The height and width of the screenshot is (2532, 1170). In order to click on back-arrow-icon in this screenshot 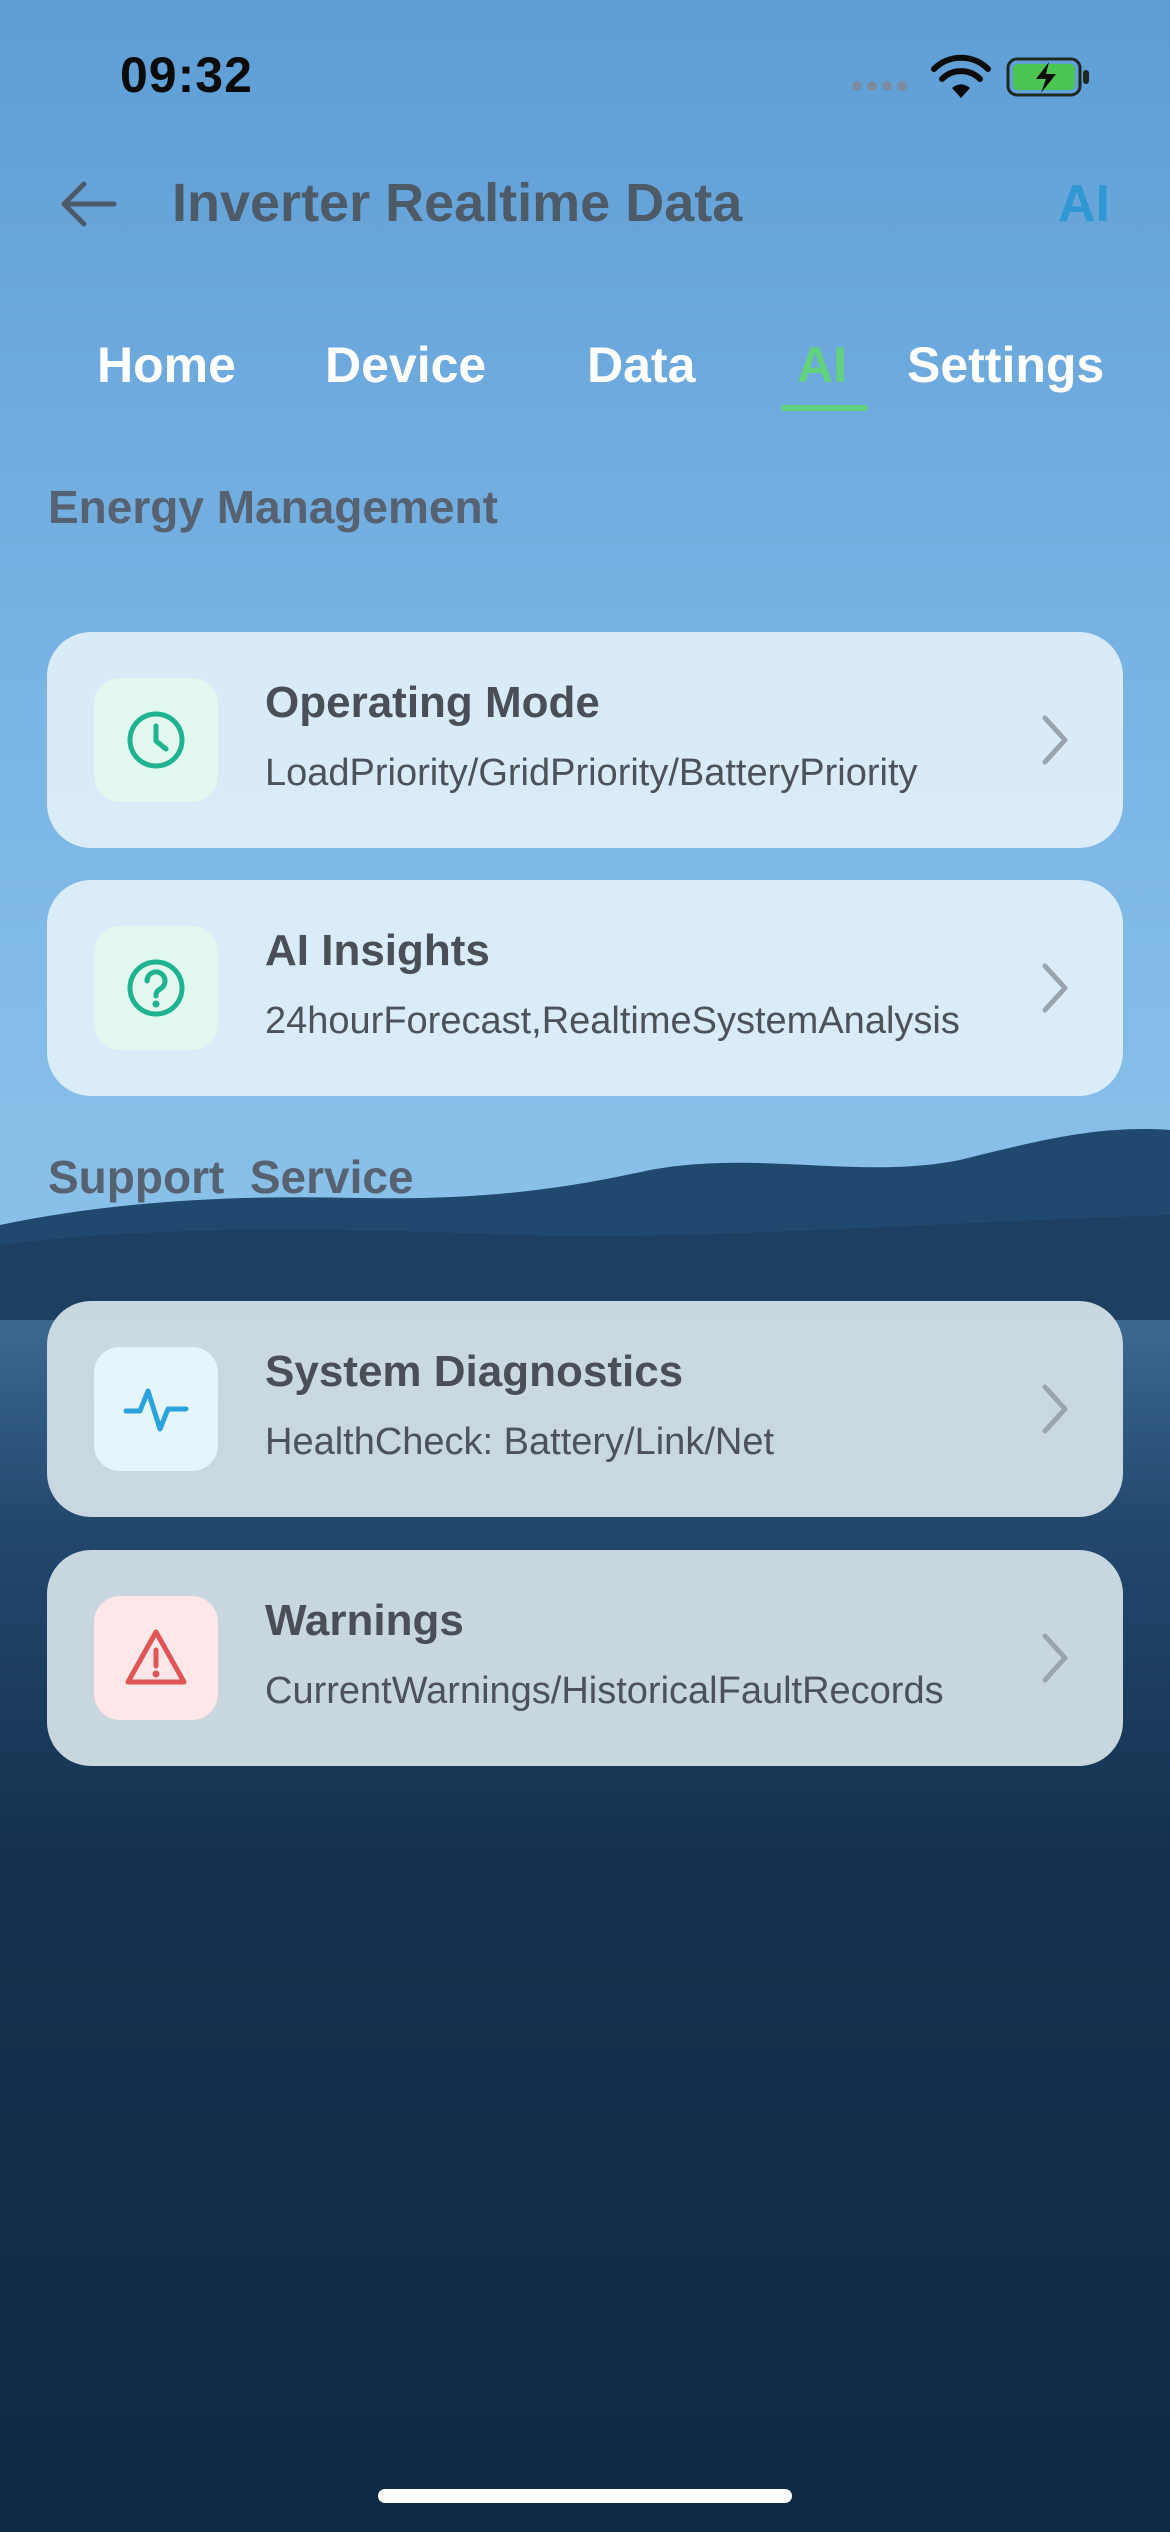, I will do `click(88, 204)`.